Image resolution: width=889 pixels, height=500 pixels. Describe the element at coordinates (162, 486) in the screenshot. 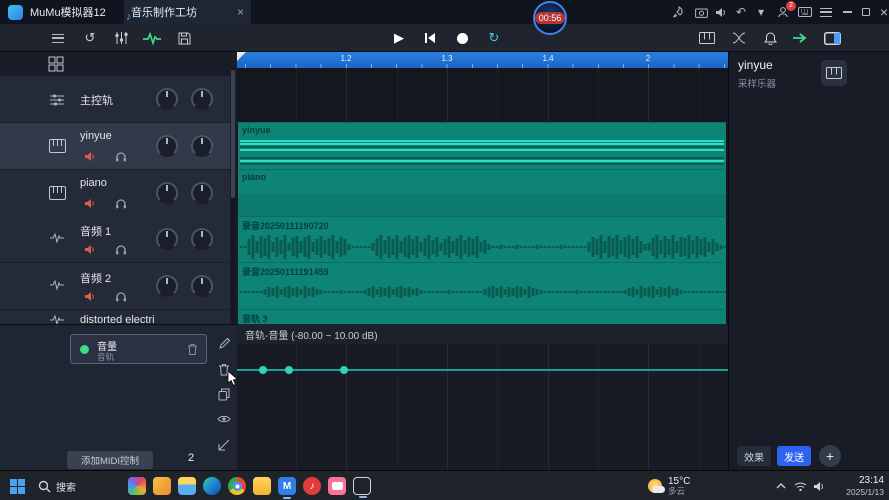

I see `files-app-icon` at that location.